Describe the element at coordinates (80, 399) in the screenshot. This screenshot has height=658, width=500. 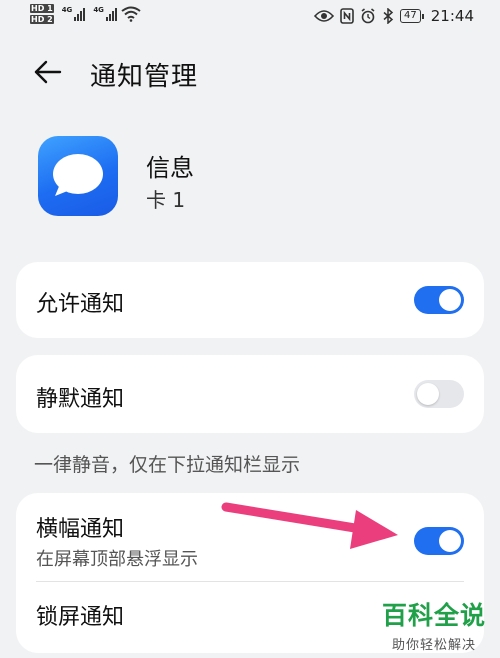
I see `silent-notifications-label: 静默通知` at that location.